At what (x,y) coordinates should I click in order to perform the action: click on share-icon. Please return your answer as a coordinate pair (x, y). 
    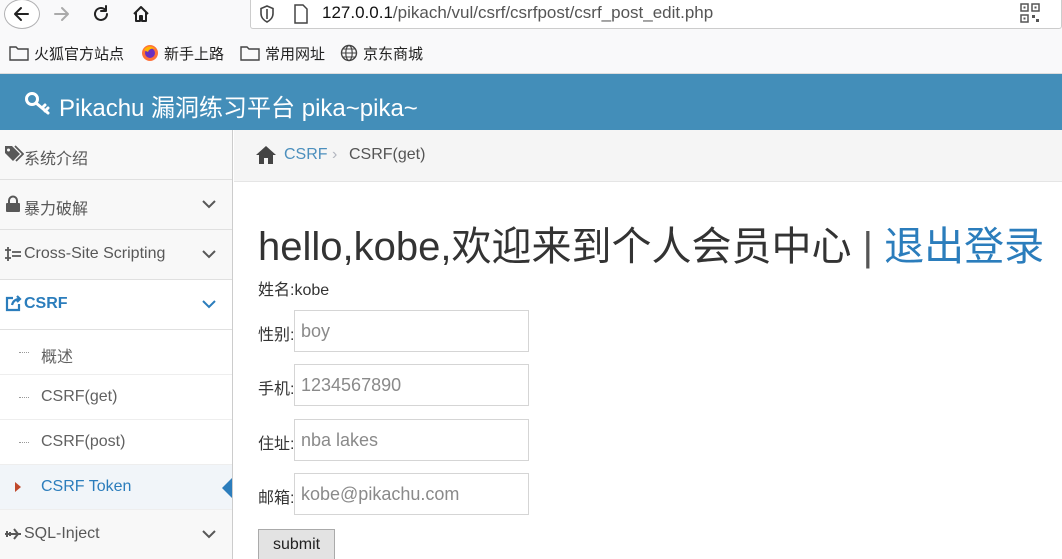
    Looking at the image, I should click on (13, 303).